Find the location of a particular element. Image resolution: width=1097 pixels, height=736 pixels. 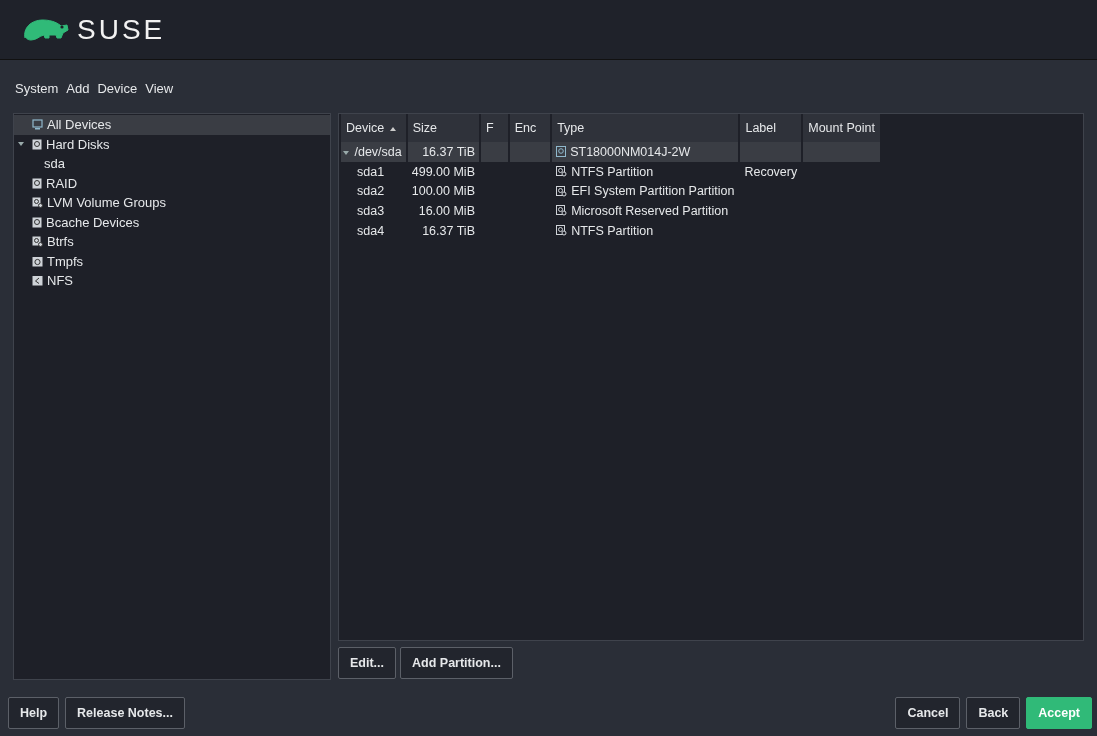

tree-item-label: Bcache Devices is located at coordinates (93, 222).